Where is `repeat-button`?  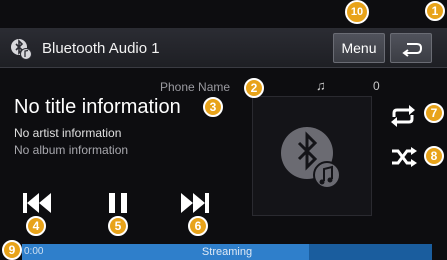
repeat-button is located at coordinates (403, 116).